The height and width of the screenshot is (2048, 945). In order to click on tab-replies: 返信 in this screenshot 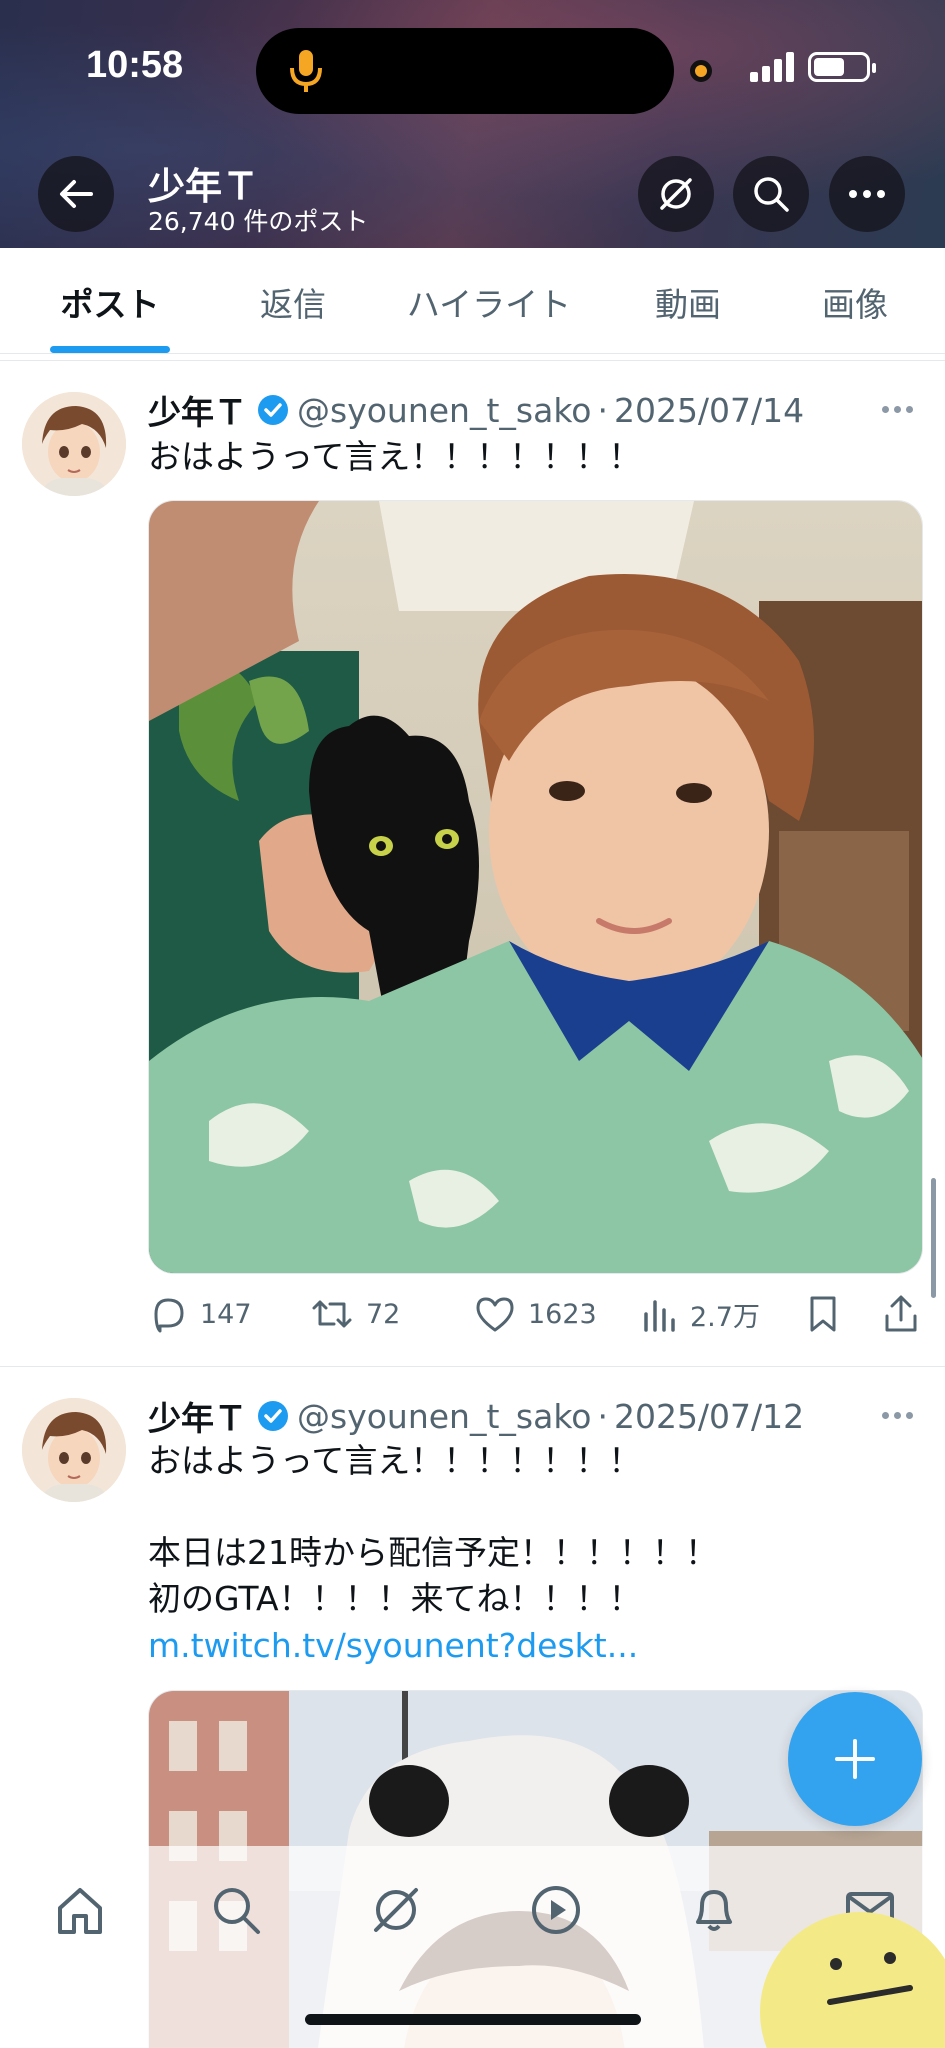, I will do `click(293, 302)`.